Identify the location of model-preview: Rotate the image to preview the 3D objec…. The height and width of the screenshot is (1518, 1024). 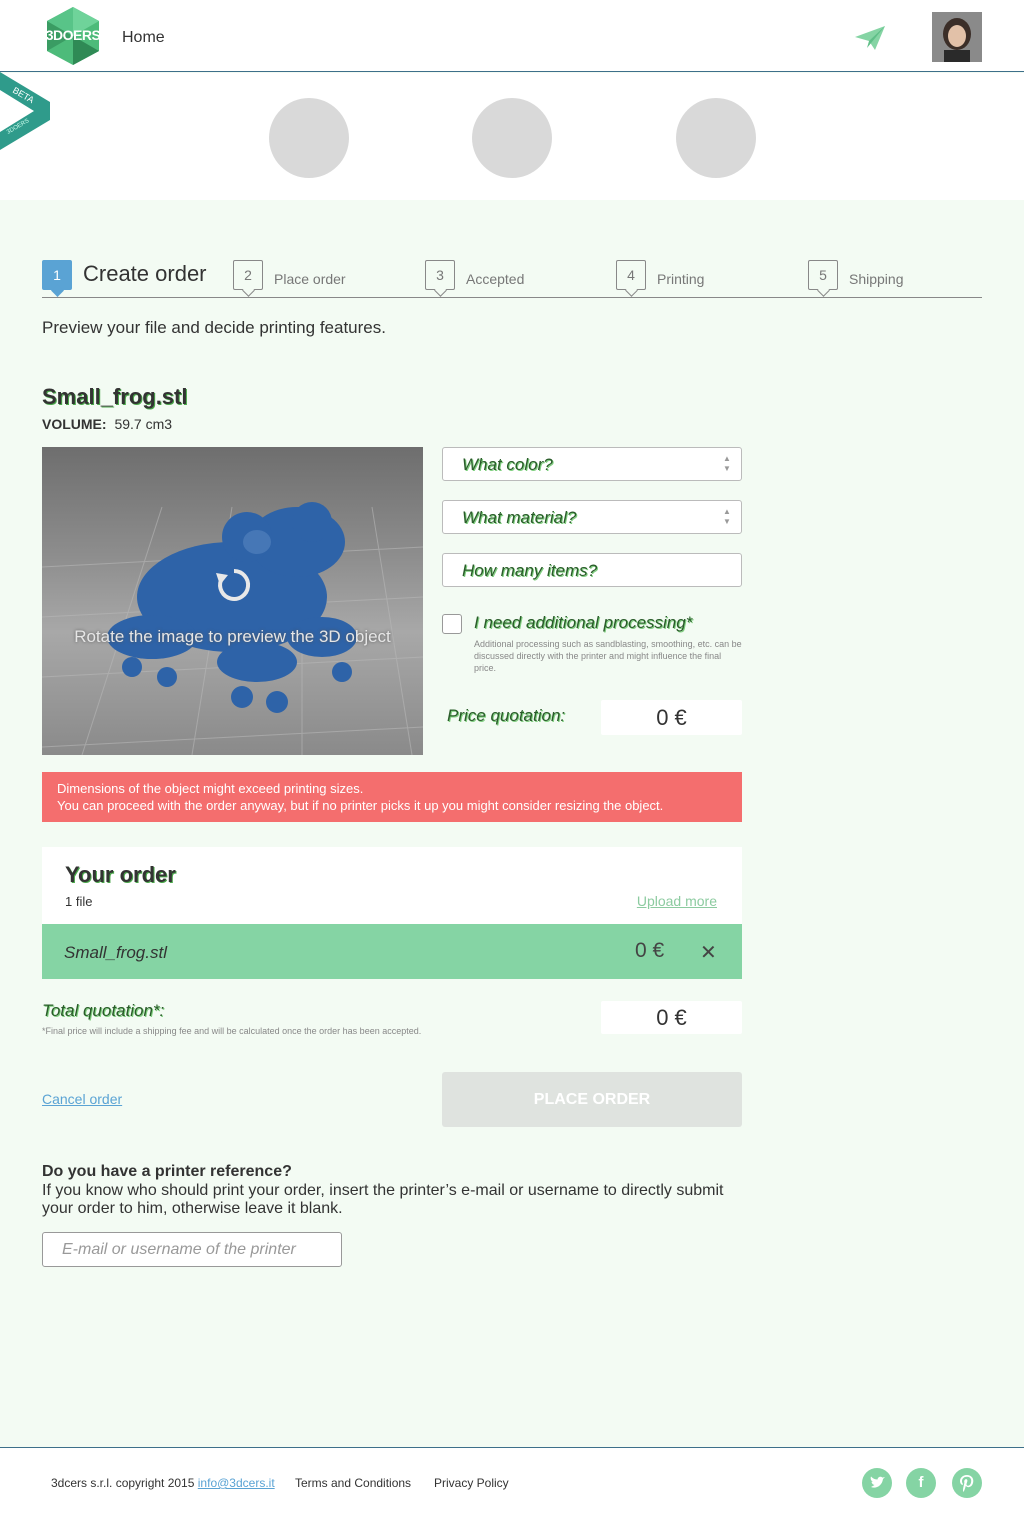
(232, 601).